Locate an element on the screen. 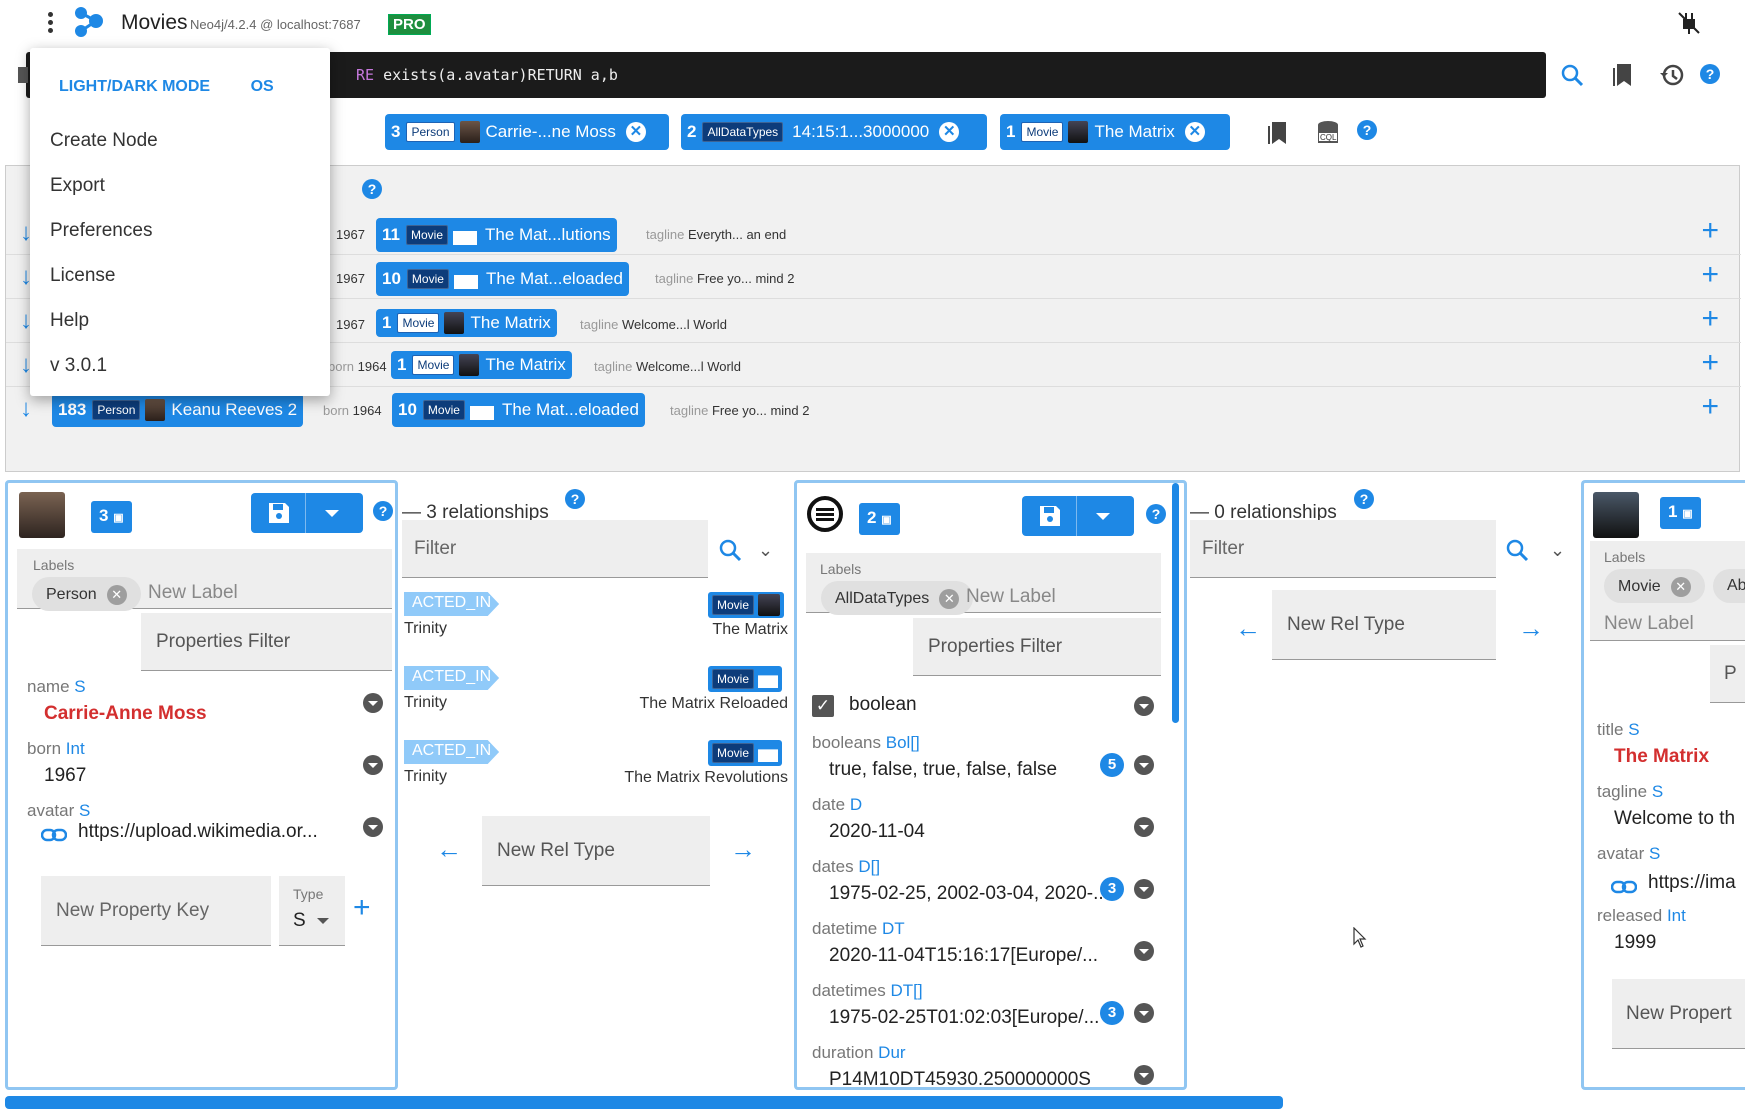 This screenshot has width=1745, height=1116. type-select: Type S is located at coordinates (312, 911).